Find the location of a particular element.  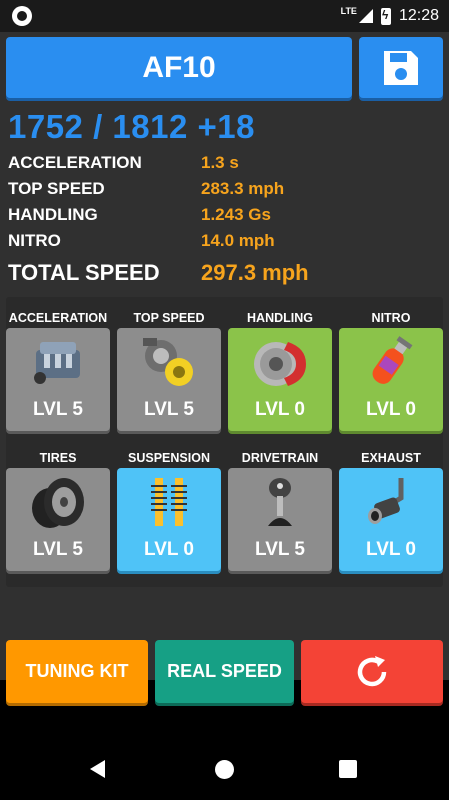

exhaust-icon is located at coordinates (386, 501).